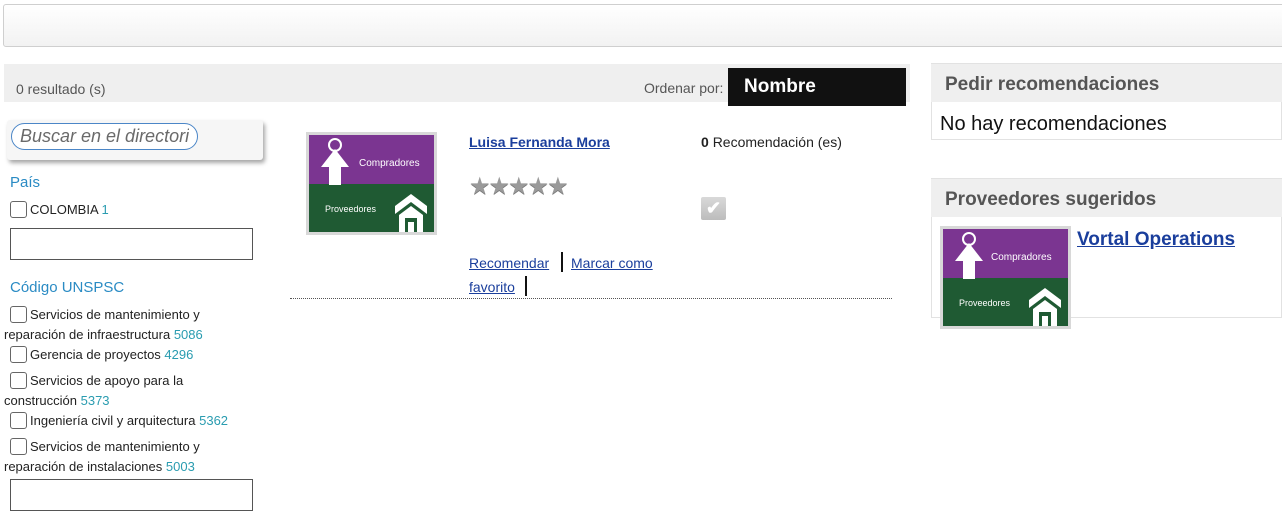  What do you see at coordinates (179, 354) in the screenshot?
I see `option-count: 4296` at bounding box center [179, 354].